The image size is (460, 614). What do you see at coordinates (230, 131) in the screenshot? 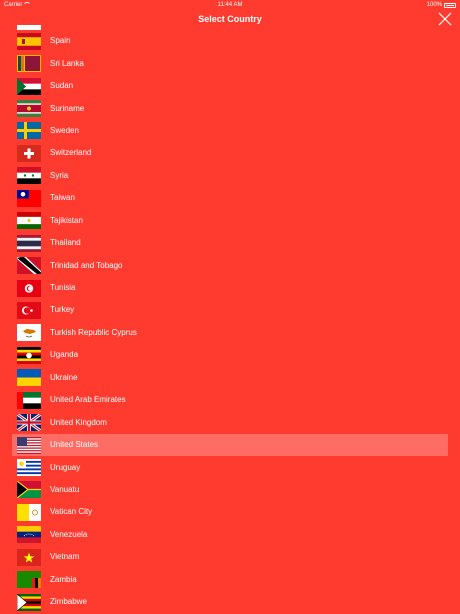
I see `country-row-sweden: Sweden` at bounding box center [230, 131].